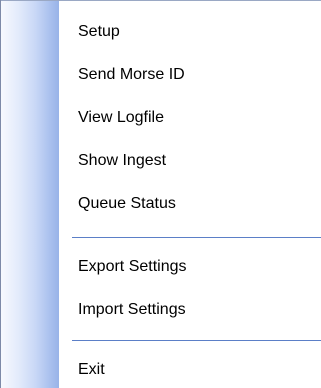 The height and width of the screenshot is (388, 321). Describe the element at coordinates (190, 160) in the screenshot. I see `menu-item-show-ingest: Show Ingest` at that location.